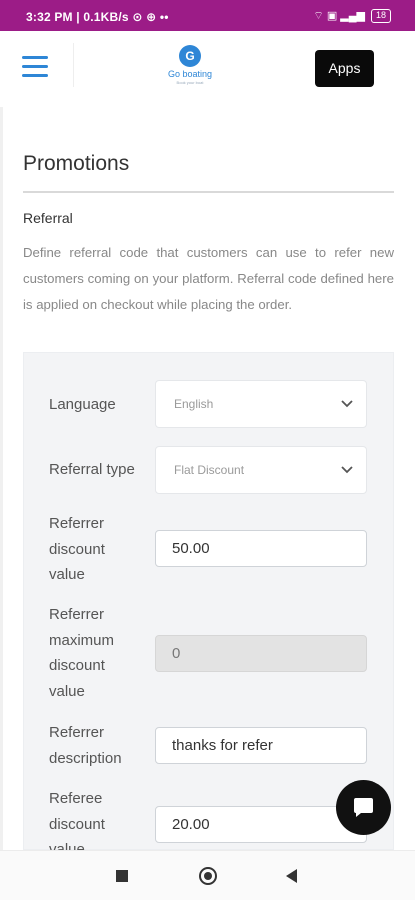  Describe the element at coordinates (380, 16) in the screenshot. I see `battery-icon: 18` at that location.